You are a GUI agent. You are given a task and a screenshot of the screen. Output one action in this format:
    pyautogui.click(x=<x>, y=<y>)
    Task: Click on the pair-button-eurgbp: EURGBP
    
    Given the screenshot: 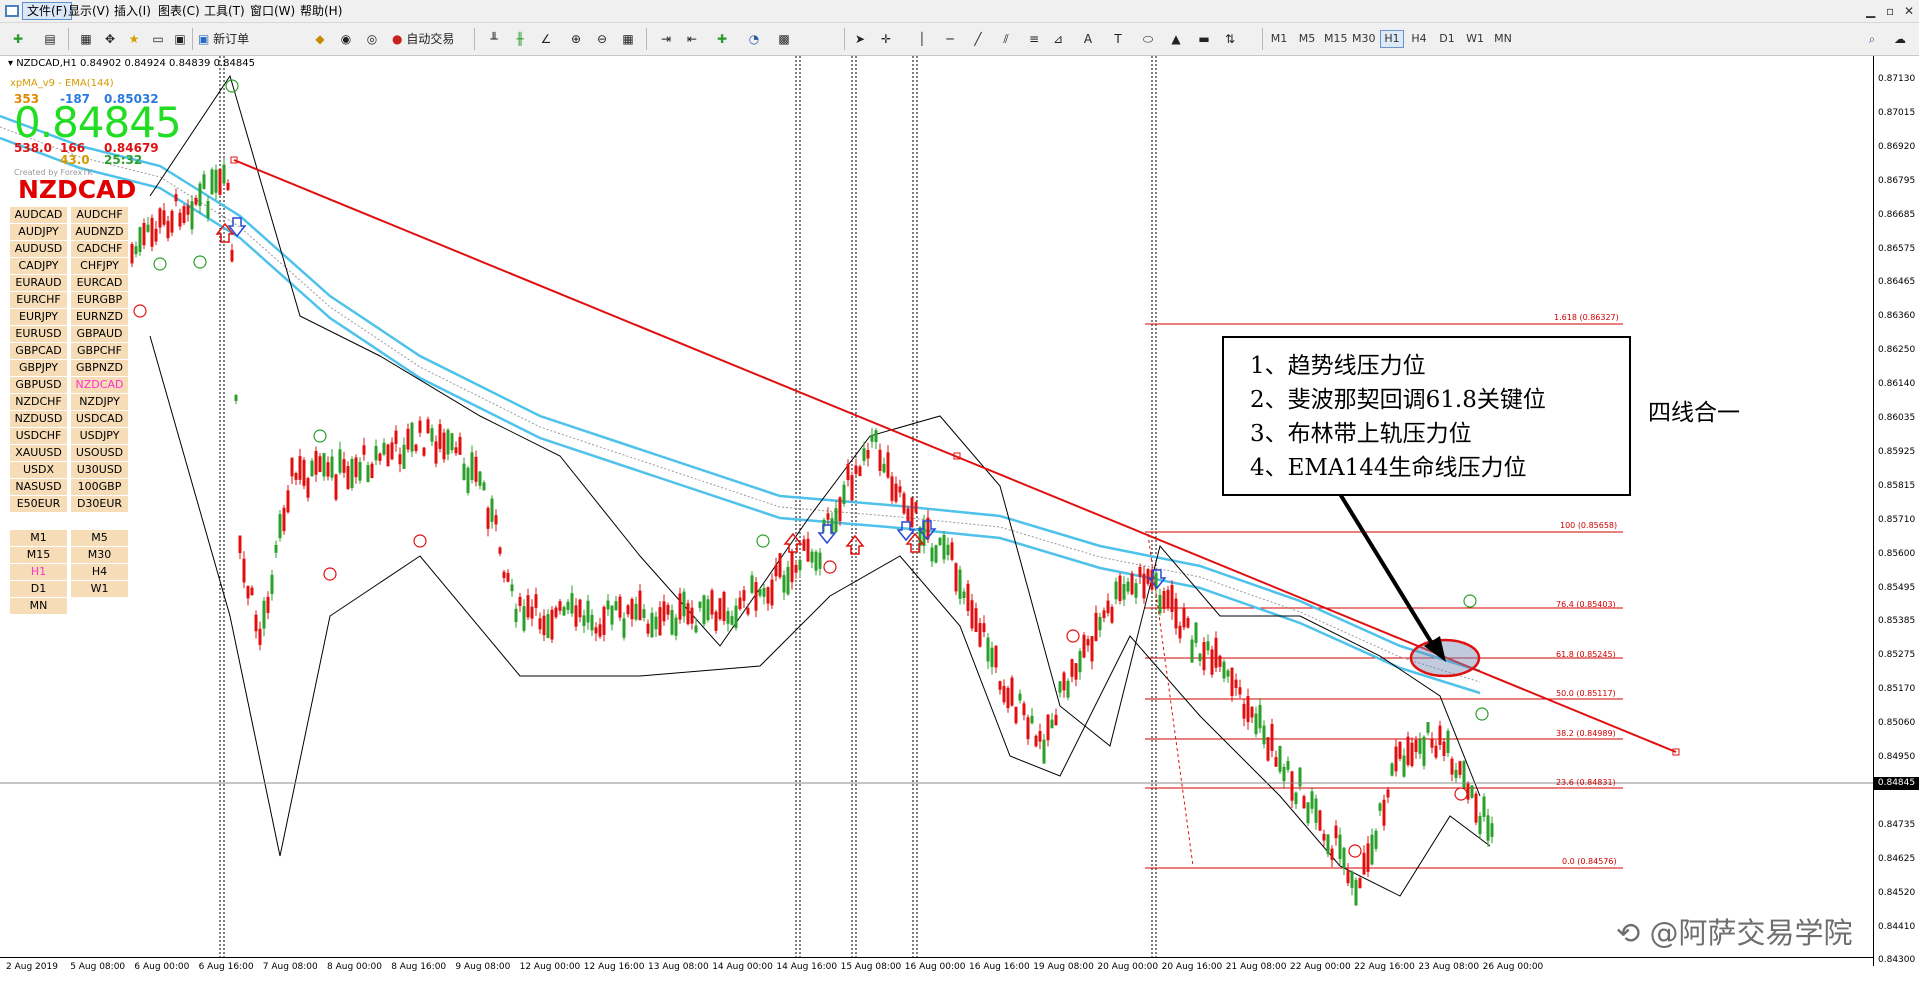 What is the action you would take?
    pyautogui.click(x=99, y=300)
    